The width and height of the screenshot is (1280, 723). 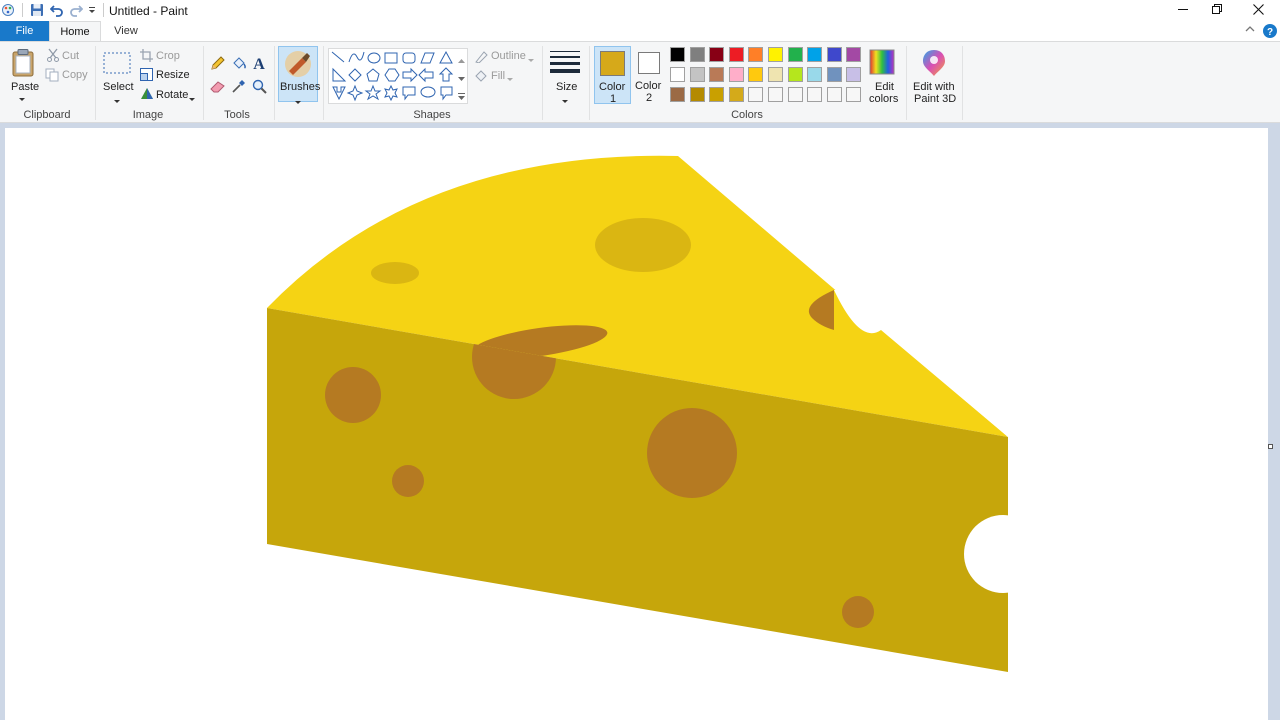 I want to click on tools-group-label: Tools, so click(x=237, y=115).